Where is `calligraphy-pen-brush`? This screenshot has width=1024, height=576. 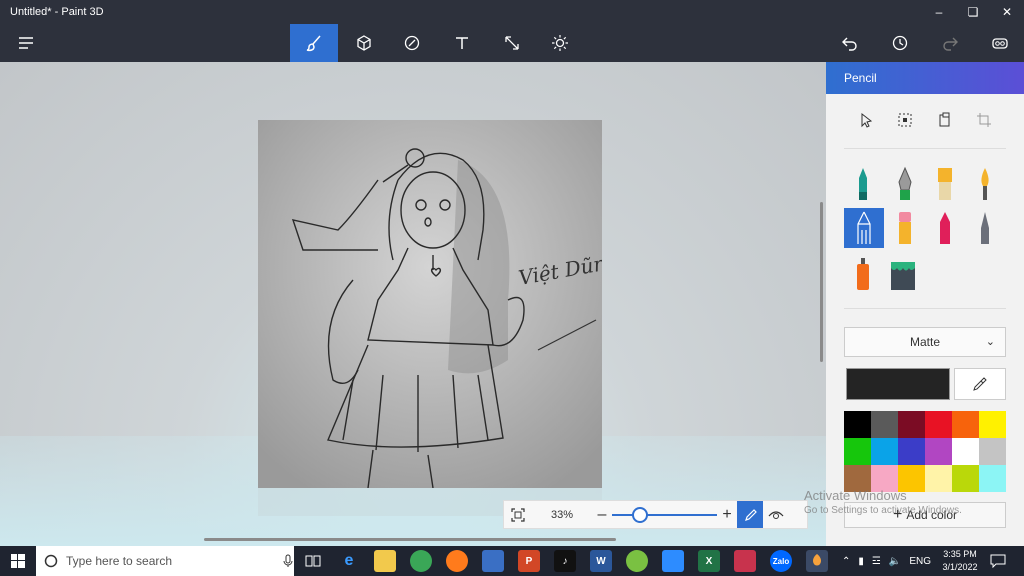 calligraphy-pen-brush is located at coordinates (905, 184).